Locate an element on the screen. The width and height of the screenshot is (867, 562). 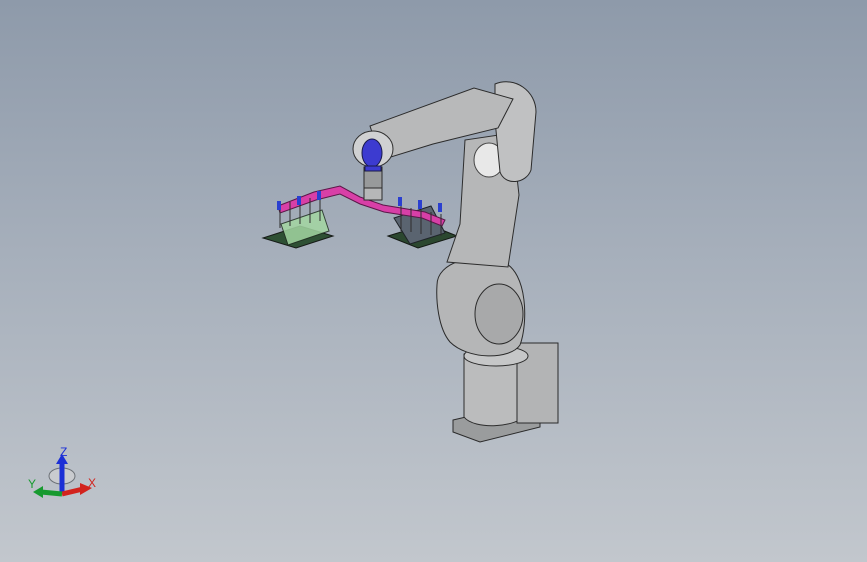
triad-y-label: Y is located at coordinates (32, 484).